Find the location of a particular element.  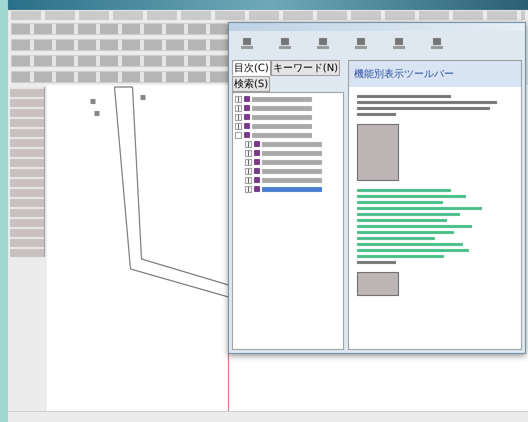

tab: 目次(C) is located at coordinates (251, 68).